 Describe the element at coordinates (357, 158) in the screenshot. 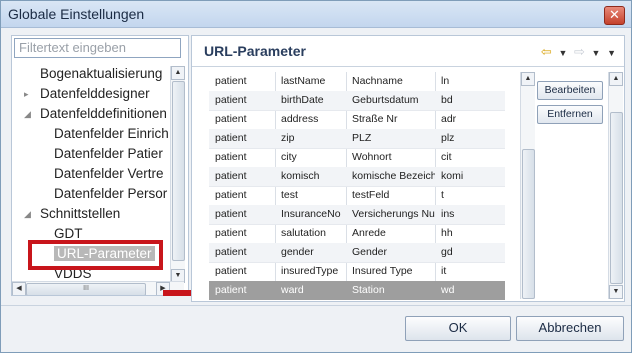

I see `table-row: patient city Wohnort cit` at that location.